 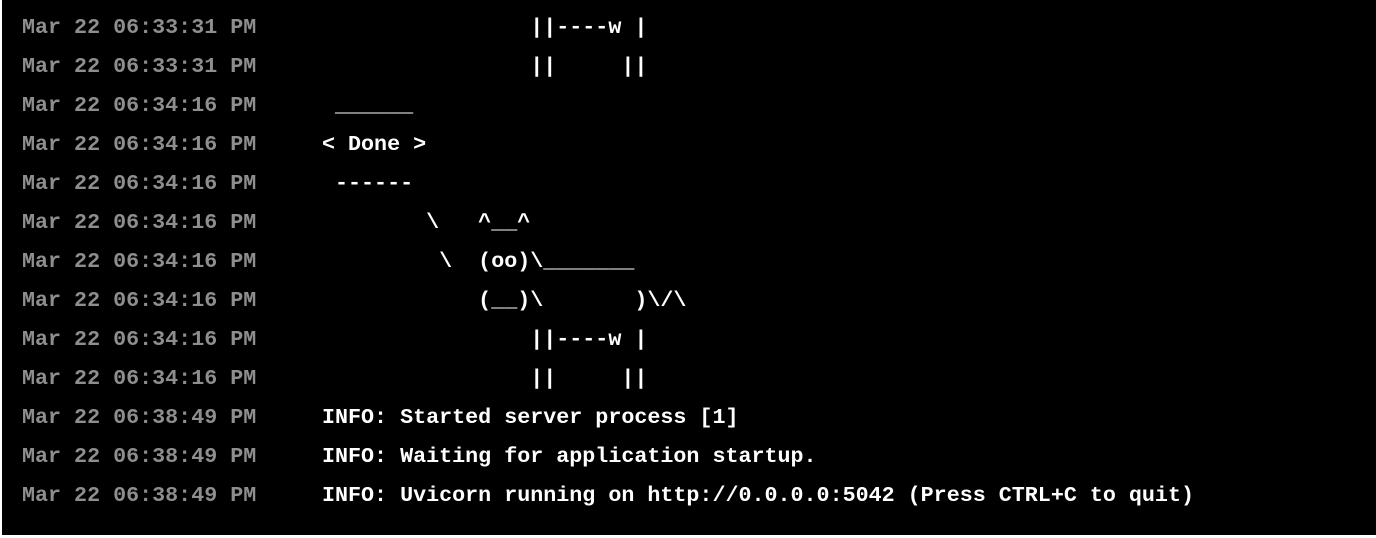 I want to click on log-line: Mar 22 06:33:31 PM || ||, so click(x=608, y=66).